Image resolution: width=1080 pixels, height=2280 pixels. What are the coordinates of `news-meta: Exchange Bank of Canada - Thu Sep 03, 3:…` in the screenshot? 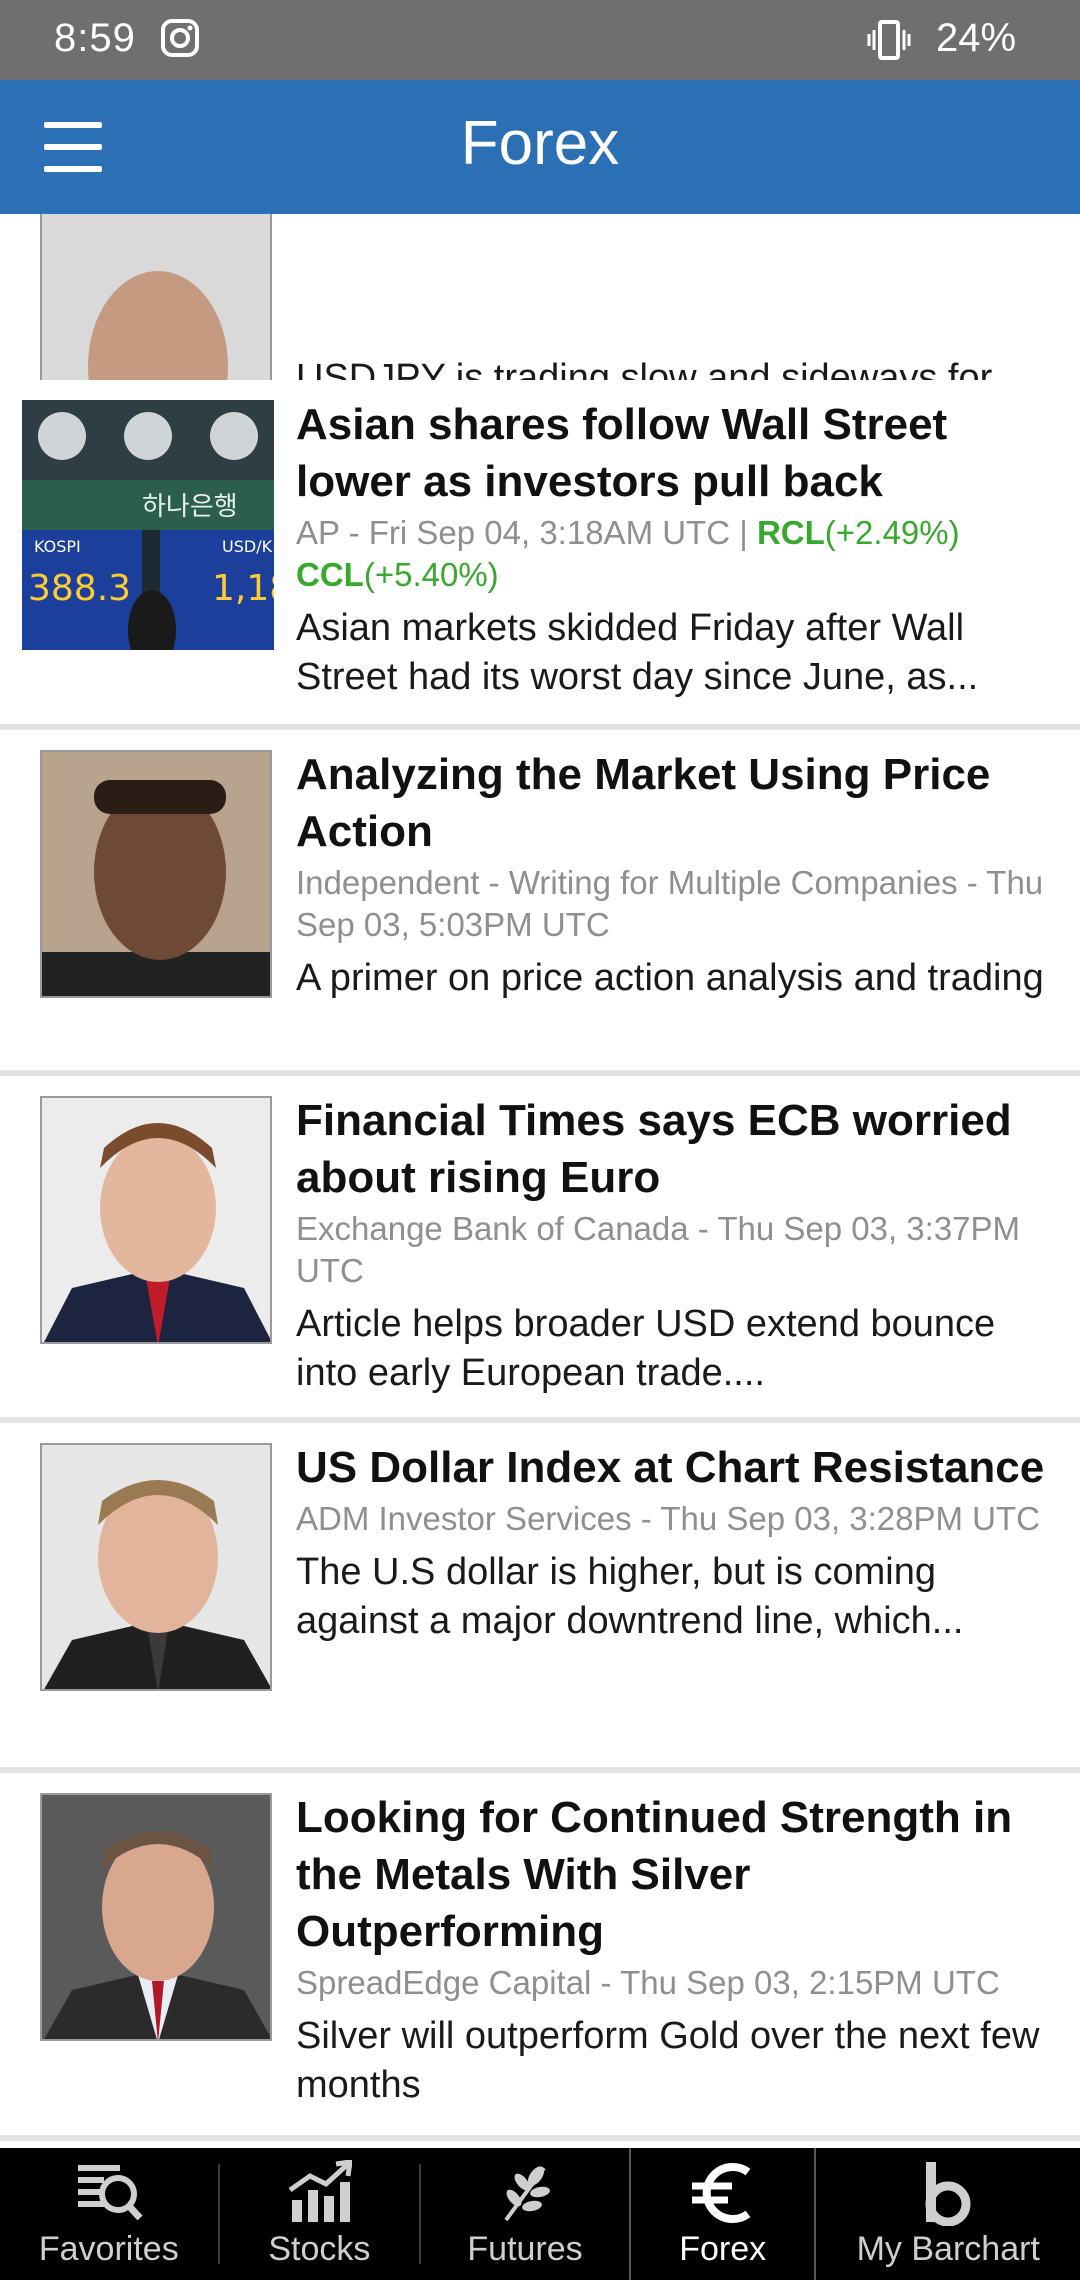 It's located at (658, 1249).